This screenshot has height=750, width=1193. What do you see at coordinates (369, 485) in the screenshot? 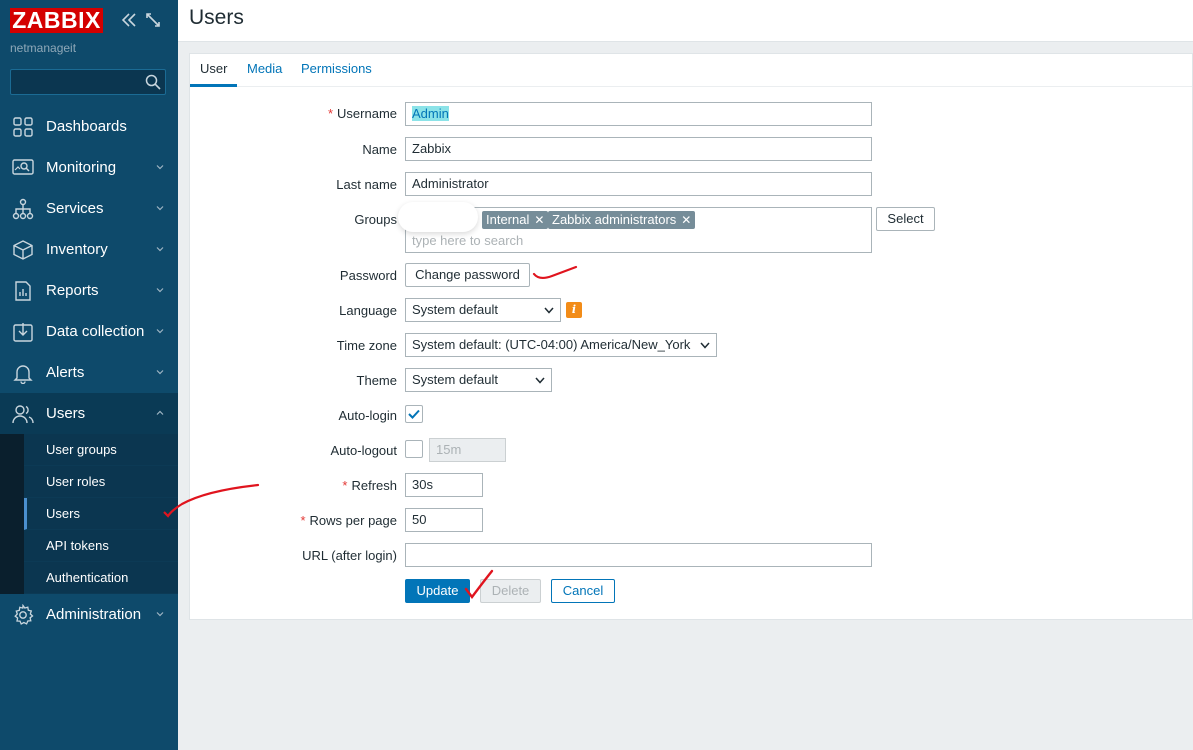
I see `refresh-label: * Refresh` at bounding box center [369, 485].